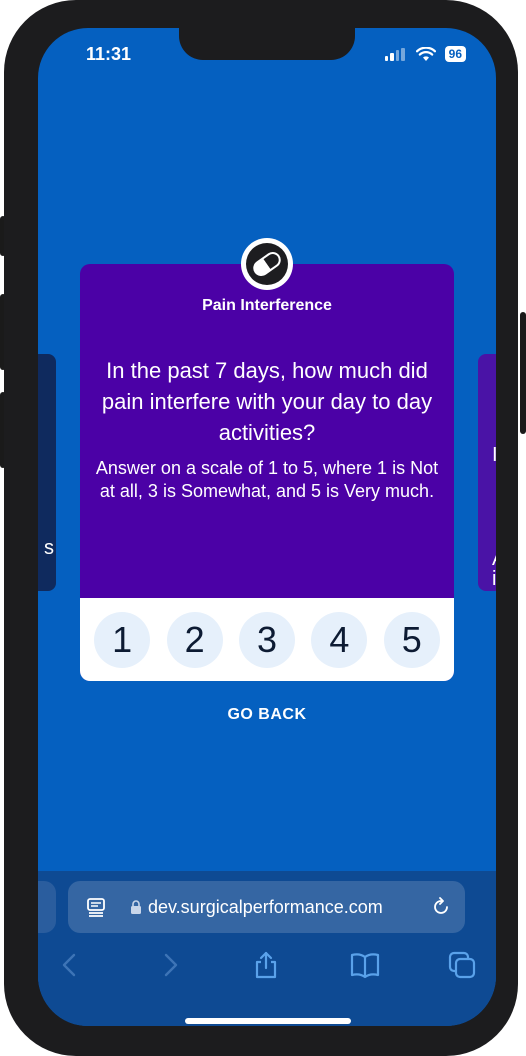 The width and height of the screenshot is (526, 1056). Describe the element at coordinates (70, 965) in the screenshot. I see `back-icon` at that location.